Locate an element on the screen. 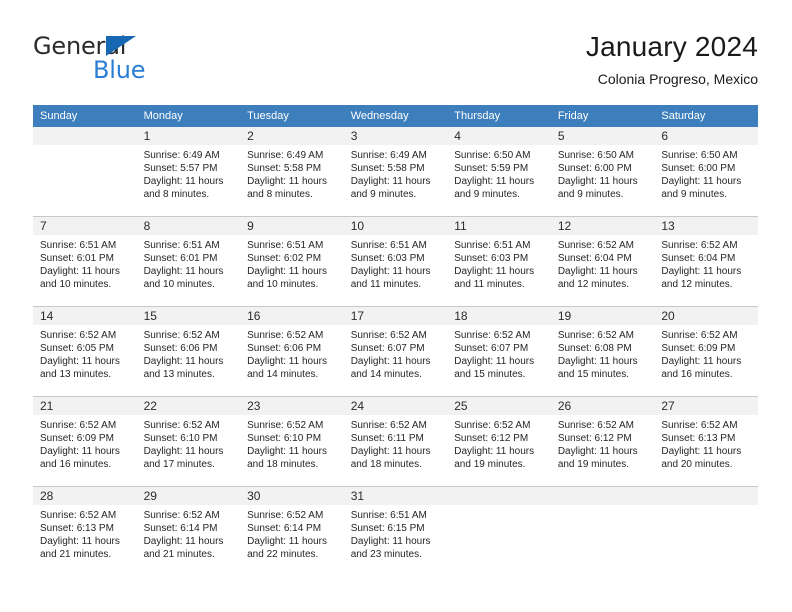 The image size is (792, 612). daylight-text-line2: and 18 minutes. is located at coordinates (386, 465).